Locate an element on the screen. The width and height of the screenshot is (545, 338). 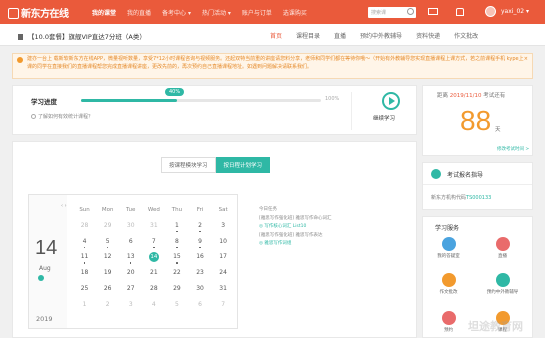
calendar-week-row: 28 29 30 31 1 2 3 is located at coordinates (154, 229).